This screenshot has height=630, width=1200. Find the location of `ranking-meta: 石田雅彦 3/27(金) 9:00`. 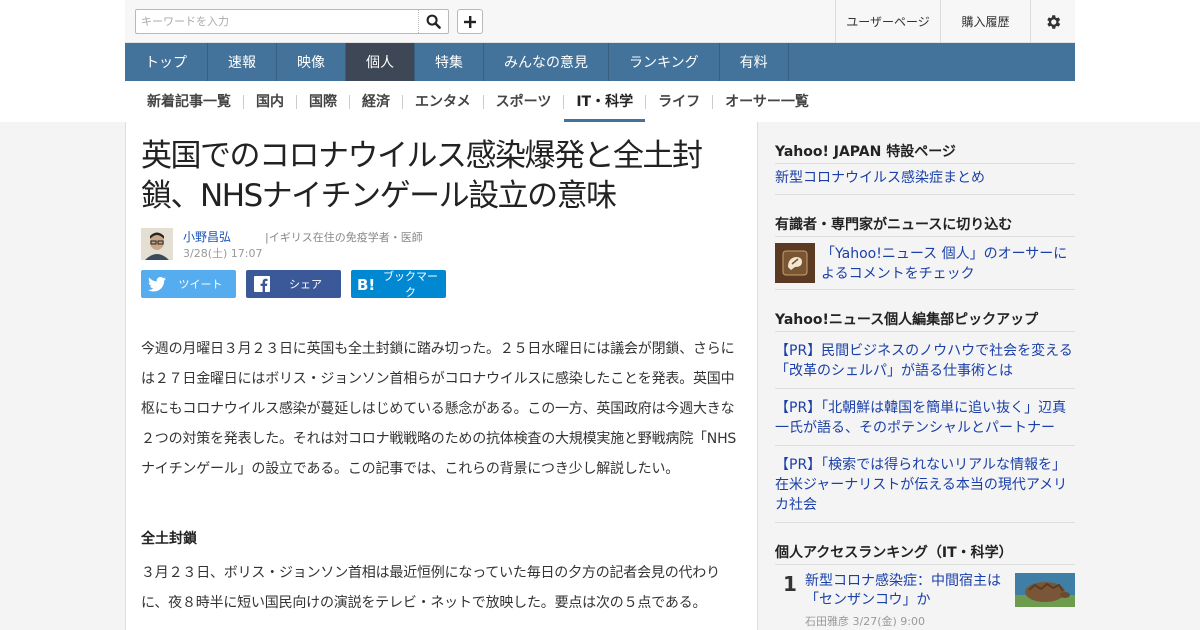

ranking-meta: 石田雅彦 3/27(金) 9:00 is located at coordinates (865, 621).